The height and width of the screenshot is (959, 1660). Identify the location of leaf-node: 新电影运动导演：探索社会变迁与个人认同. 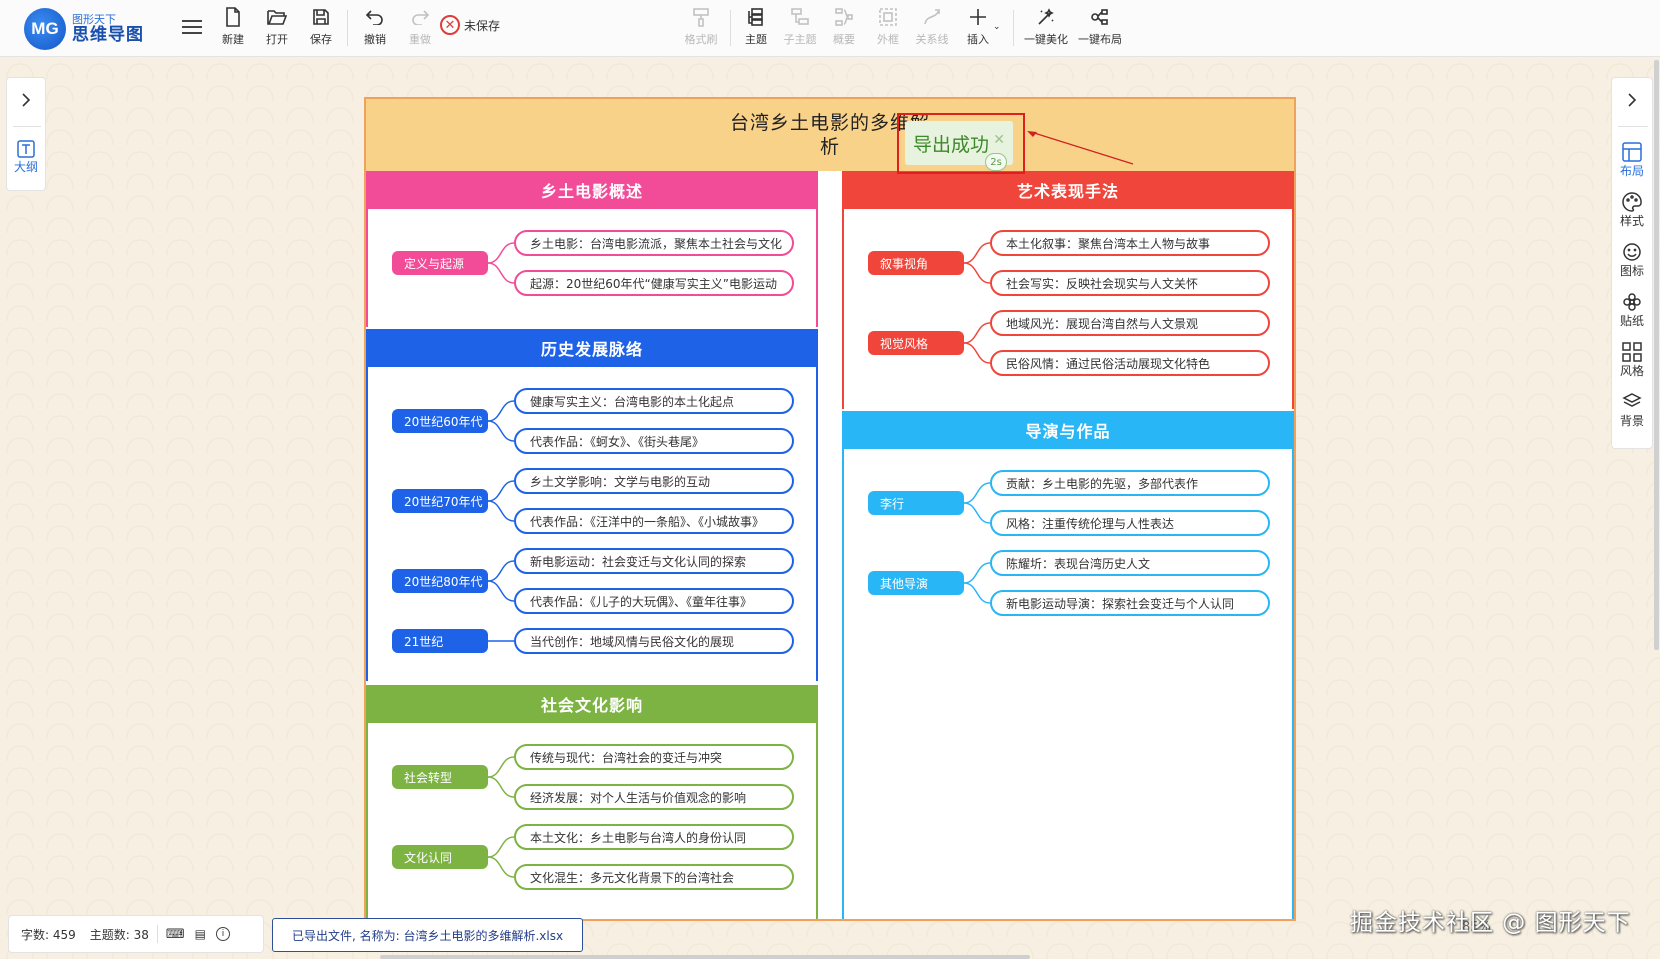
(1130, 603).